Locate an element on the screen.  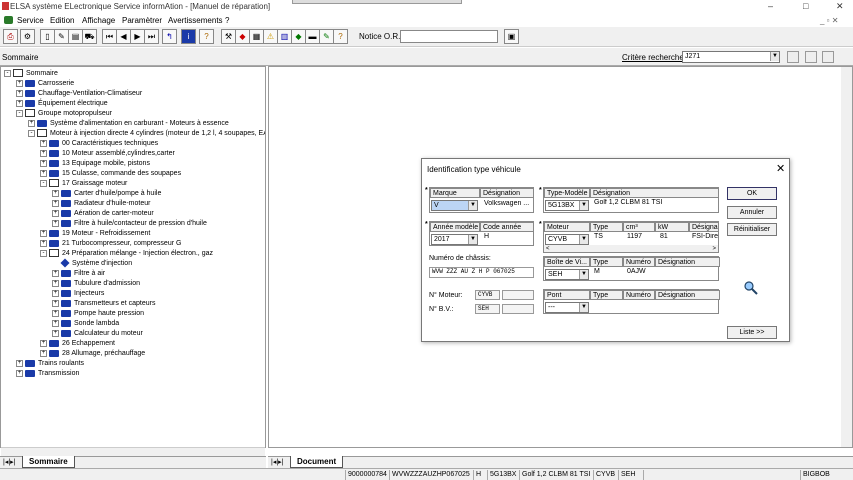
vehicle-icon: ▬ is located at coordinates (312, 36).